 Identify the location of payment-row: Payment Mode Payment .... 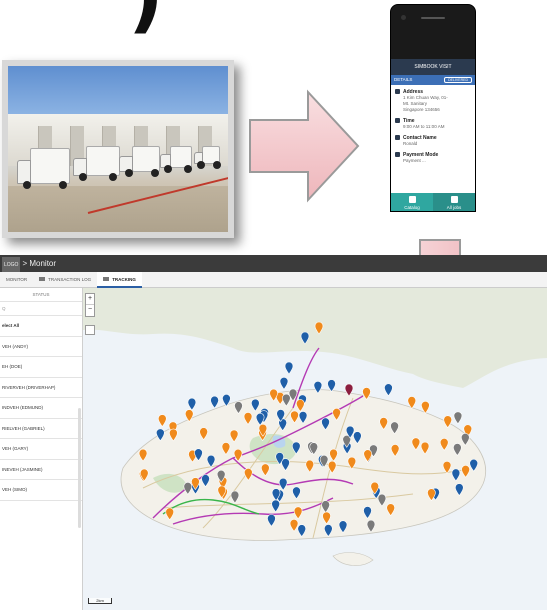
(433, 158).